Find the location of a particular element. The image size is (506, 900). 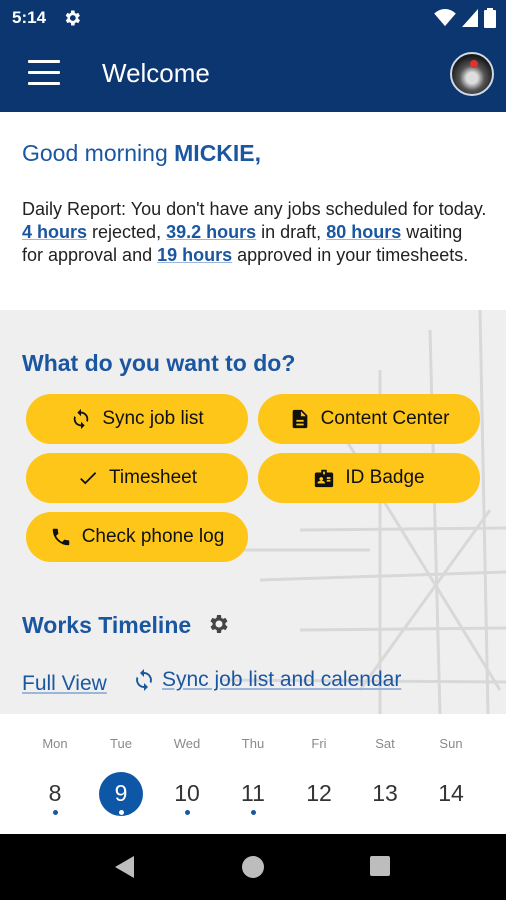

day-number: 10 is located at coordinates (187, 793).